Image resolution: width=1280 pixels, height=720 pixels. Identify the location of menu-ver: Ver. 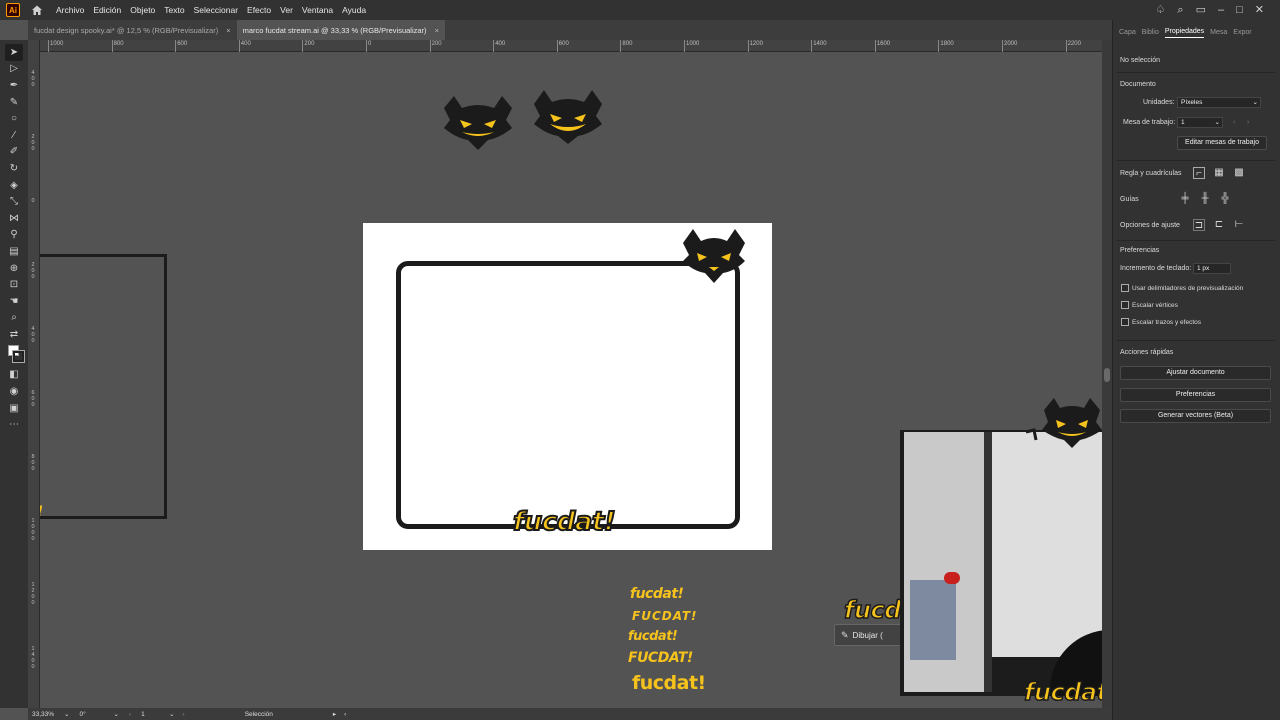
(286, 10).